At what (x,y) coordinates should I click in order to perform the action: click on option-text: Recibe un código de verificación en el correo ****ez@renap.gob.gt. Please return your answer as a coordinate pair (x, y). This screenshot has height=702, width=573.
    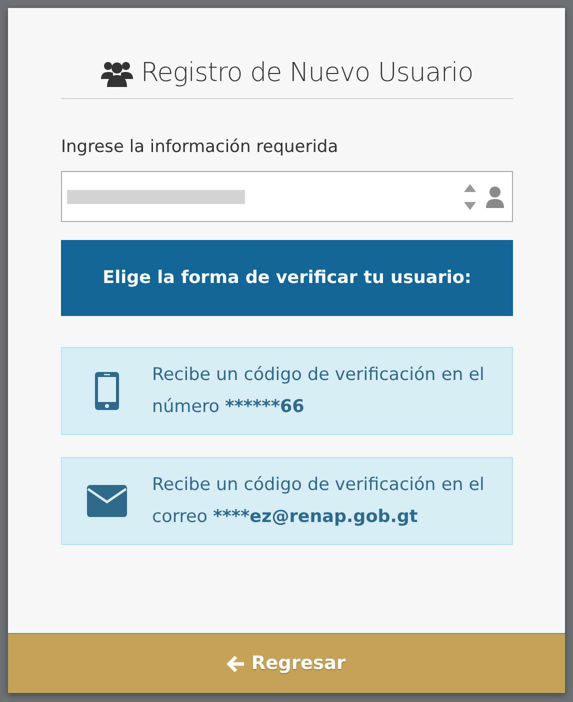
    Looking at the image, I should click on (319, 501).